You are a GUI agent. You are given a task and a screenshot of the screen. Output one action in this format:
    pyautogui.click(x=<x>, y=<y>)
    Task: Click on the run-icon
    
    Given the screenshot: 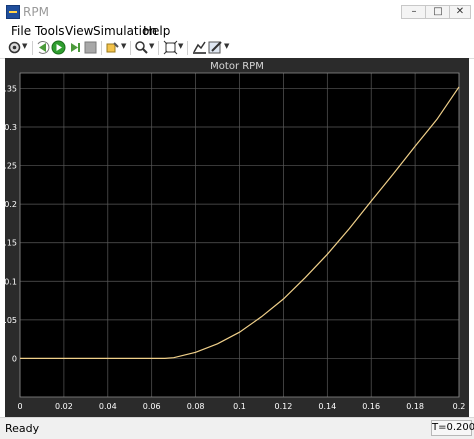 What is the action you would take?
    pyautogui.click(x=58, y=47)
    